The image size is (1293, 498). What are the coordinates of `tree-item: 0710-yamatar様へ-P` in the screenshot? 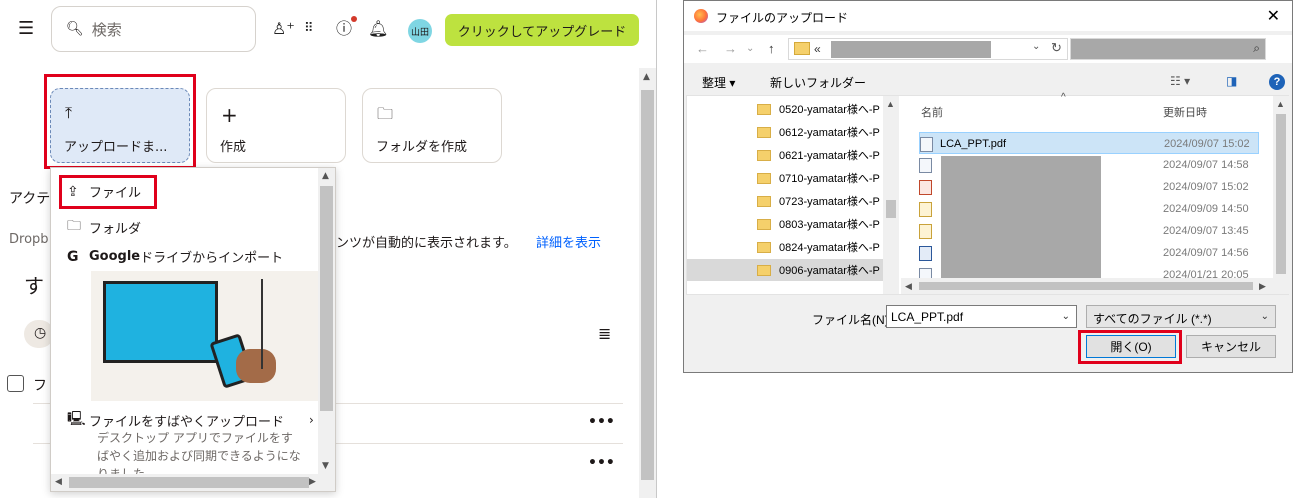 It's located at (818, 178).